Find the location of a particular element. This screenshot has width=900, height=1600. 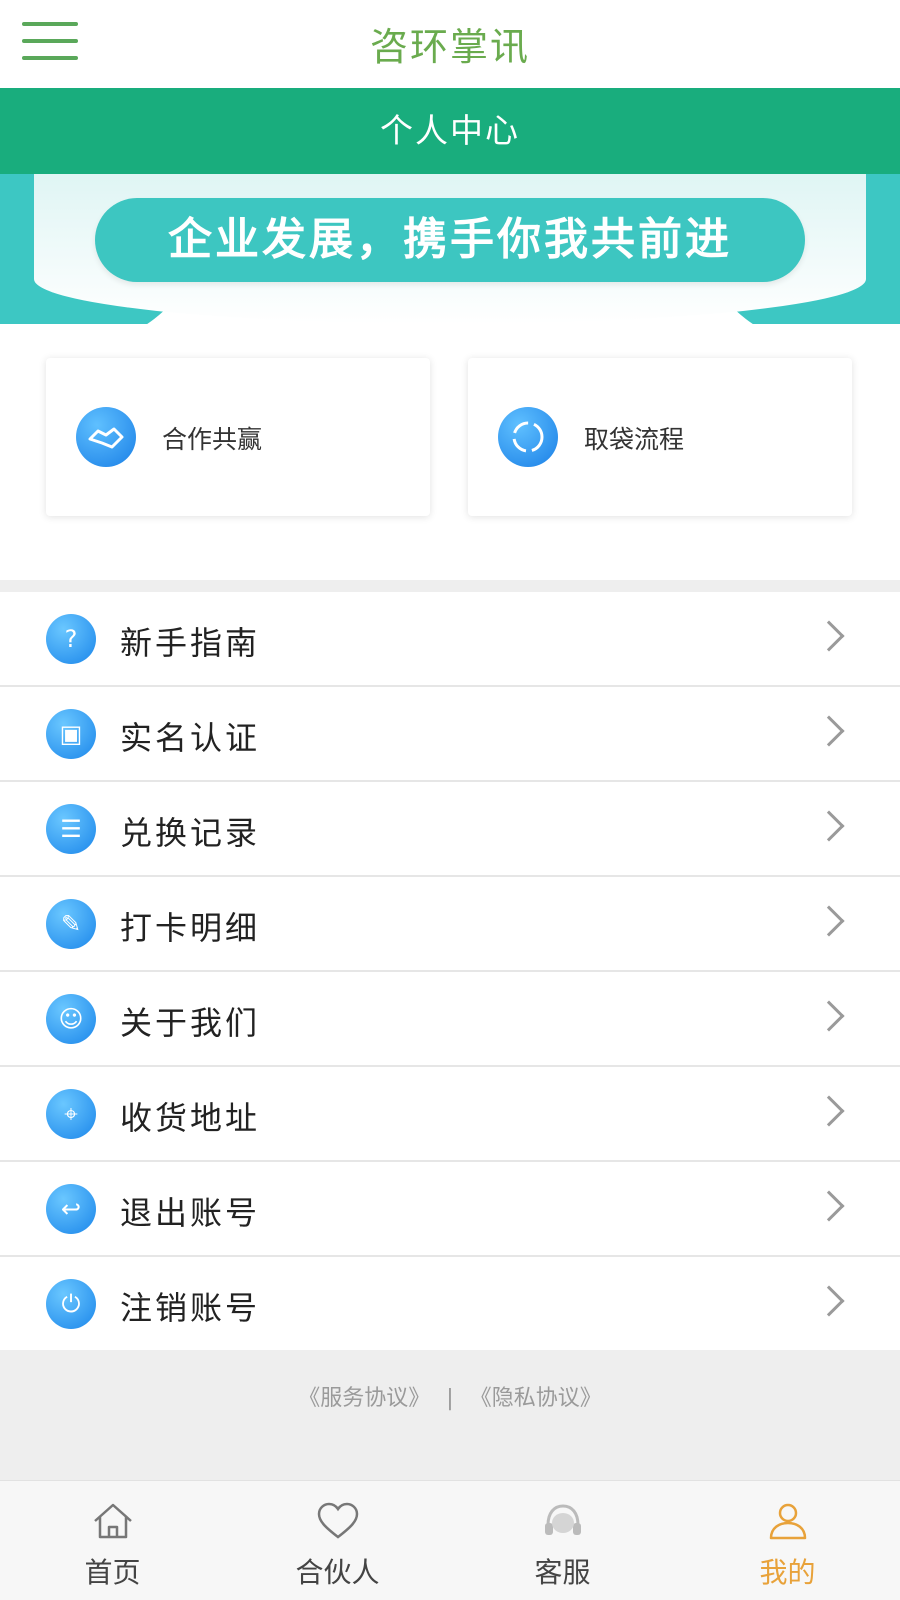

legal-links: 《服务协议》 | 《隐私协议》 is located at coordinates (450, 1396).